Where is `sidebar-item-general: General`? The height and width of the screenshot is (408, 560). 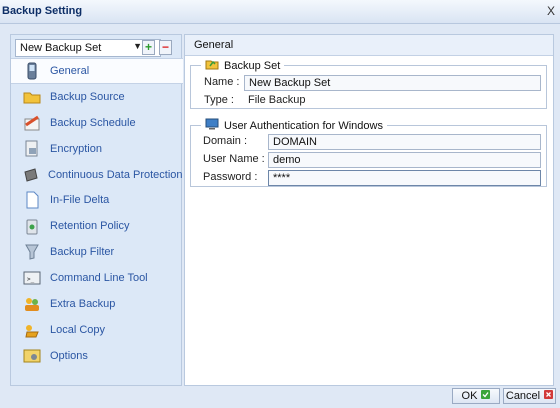 sidebar-item-general: General is located at coordinates (97, 71).